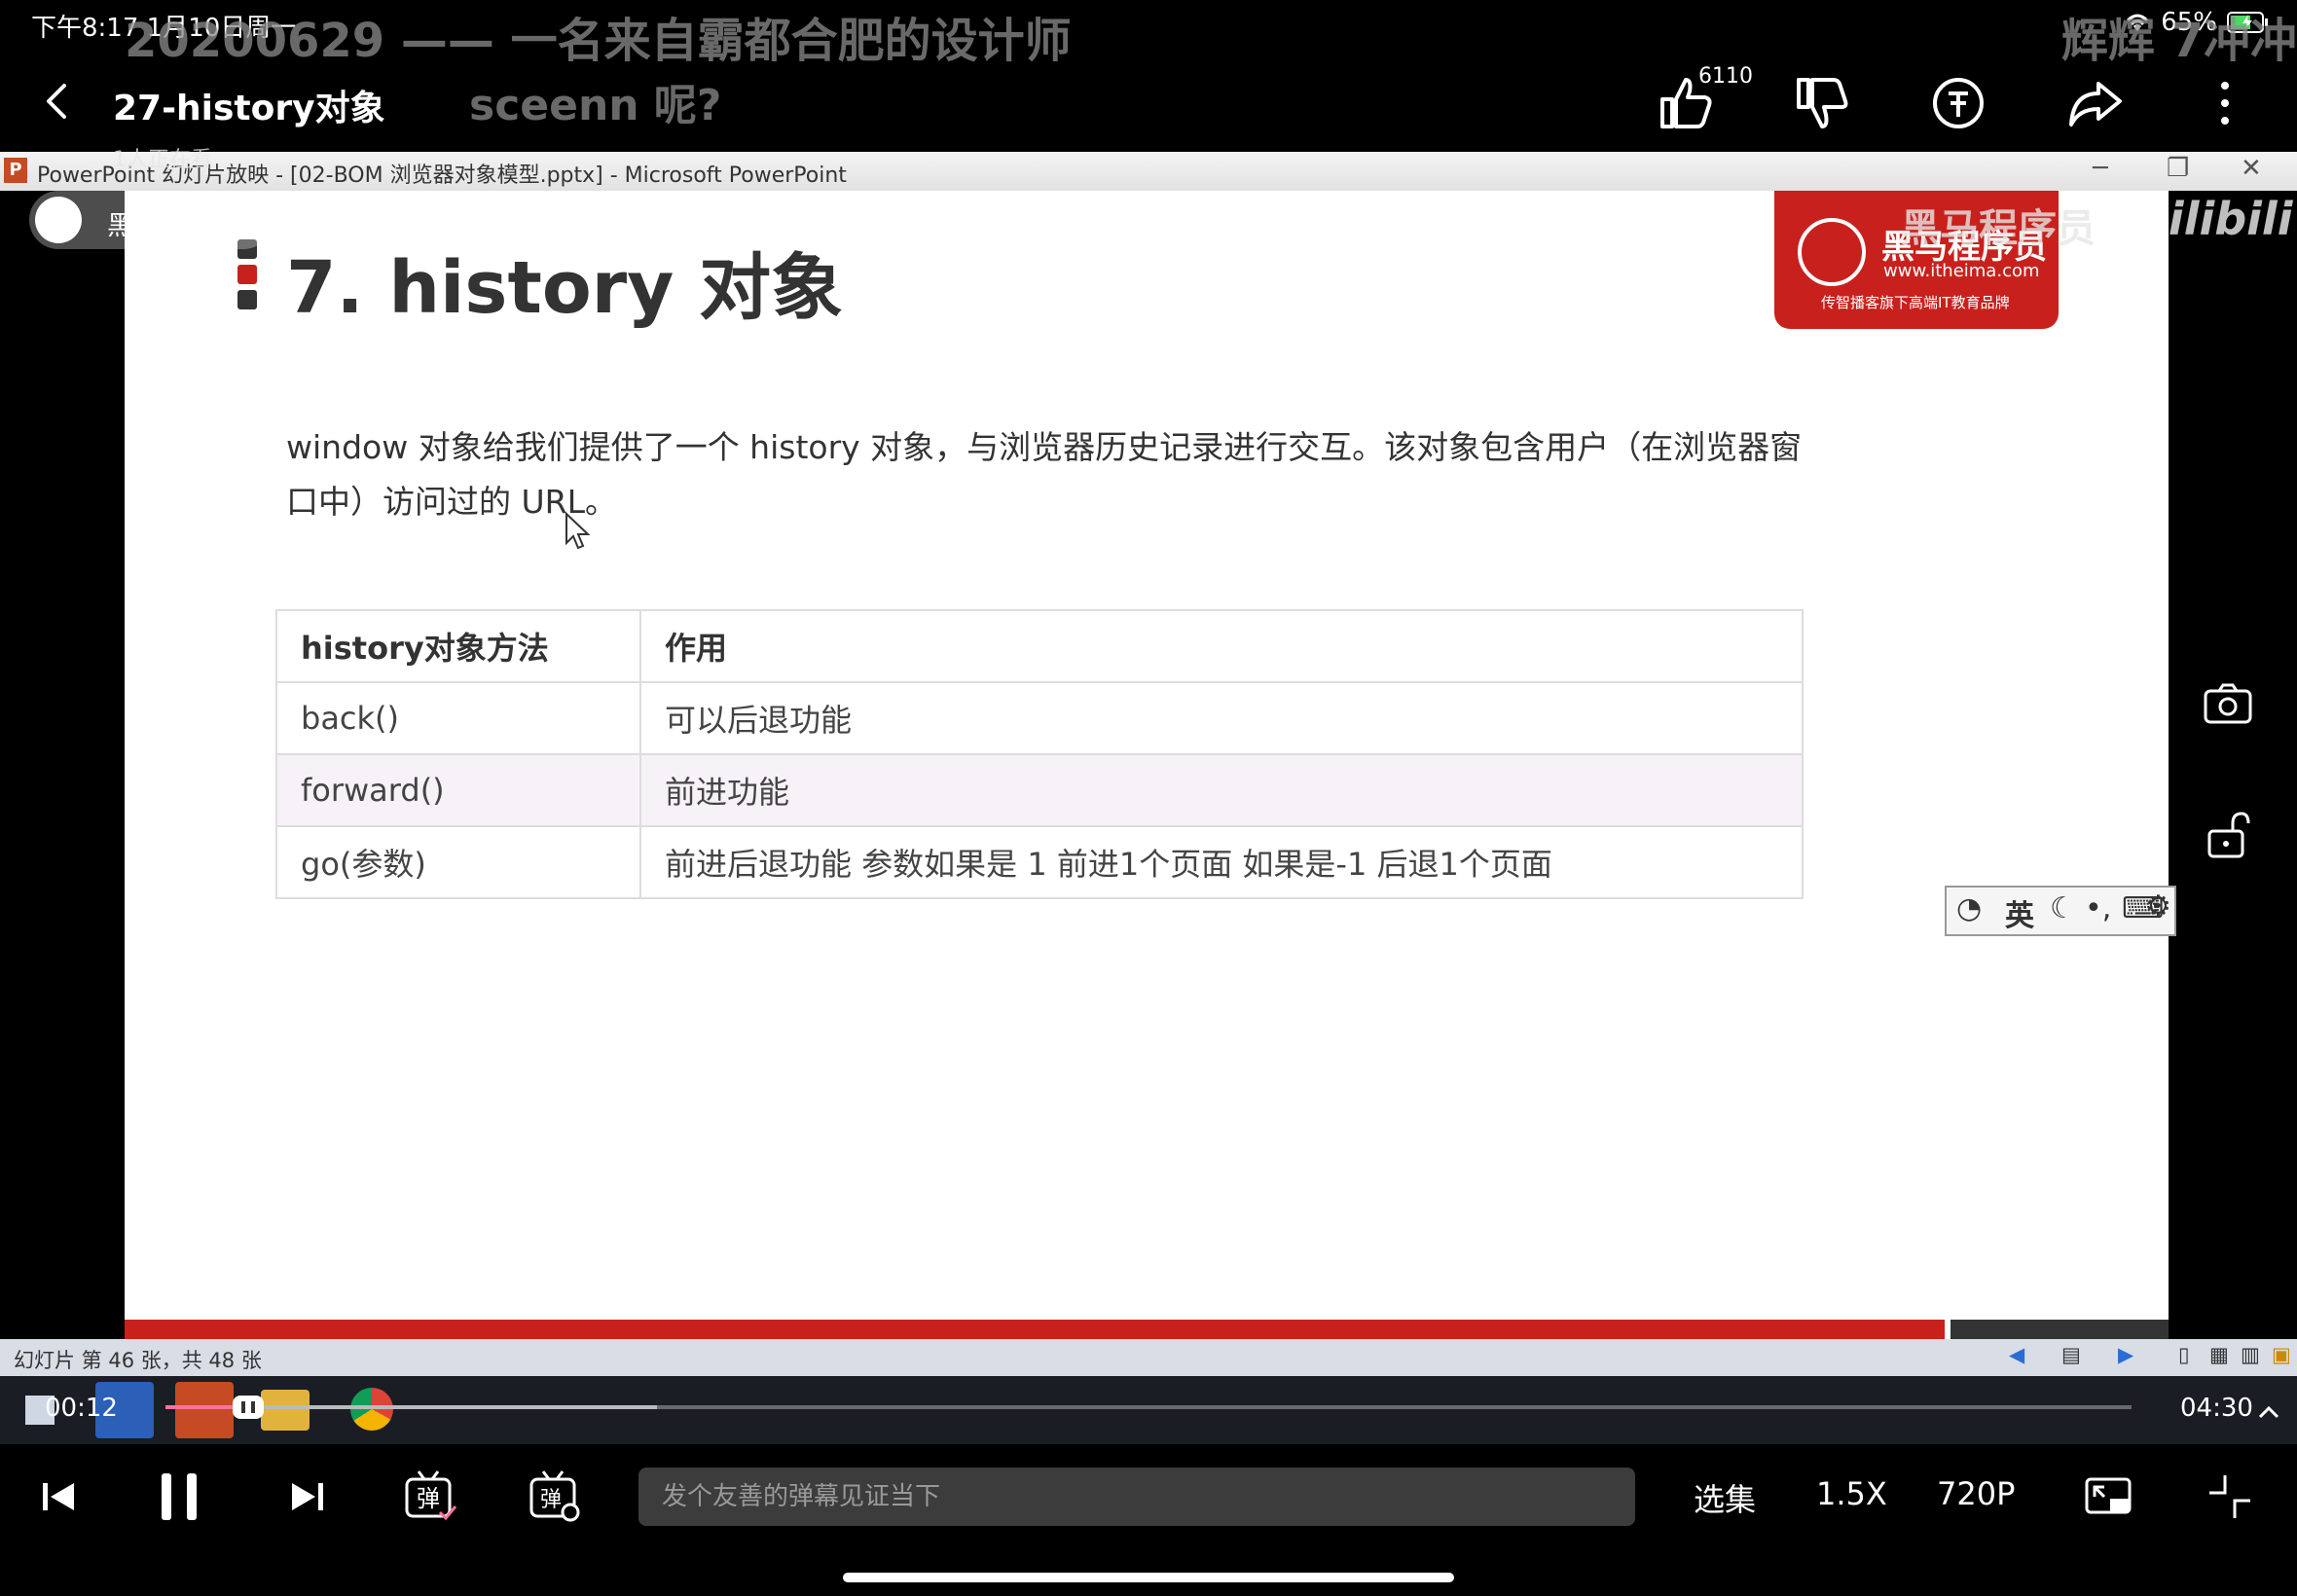 The width and height of the screenshot is (2297, 1596). What do you see at coordinates (2216, 1409) in the screenshot?
I see `total-time: 04:30` at bounding box center [2216, 1409].